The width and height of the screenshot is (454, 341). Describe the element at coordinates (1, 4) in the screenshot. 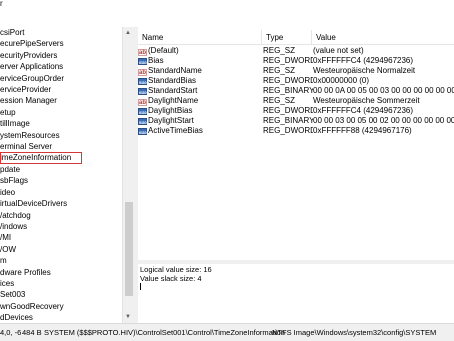

I see `window-title: r` at that location.